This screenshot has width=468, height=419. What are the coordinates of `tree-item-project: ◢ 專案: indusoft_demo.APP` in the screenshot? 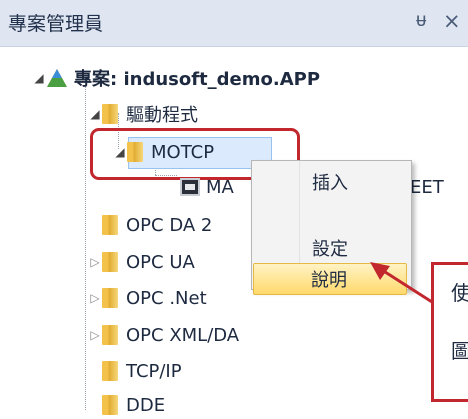 It's located at (176, 78).